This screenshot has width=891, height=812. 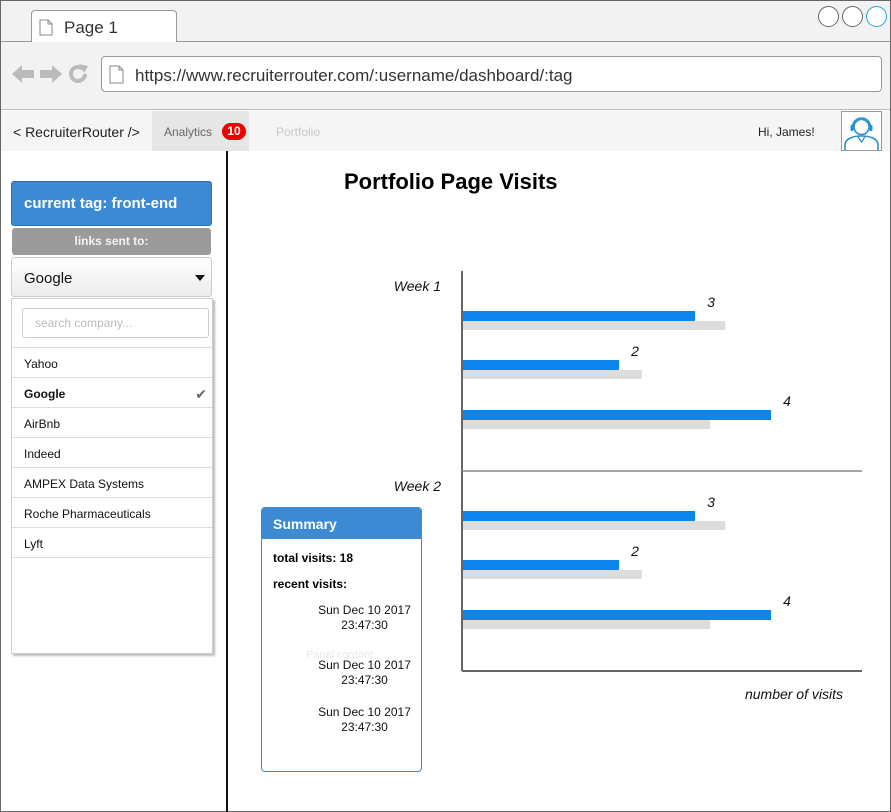 What do you see at coordinates (310, 584) in the screenshot?
I see `recent-visits-label: recent visits:` at bounding box center [310, 584].